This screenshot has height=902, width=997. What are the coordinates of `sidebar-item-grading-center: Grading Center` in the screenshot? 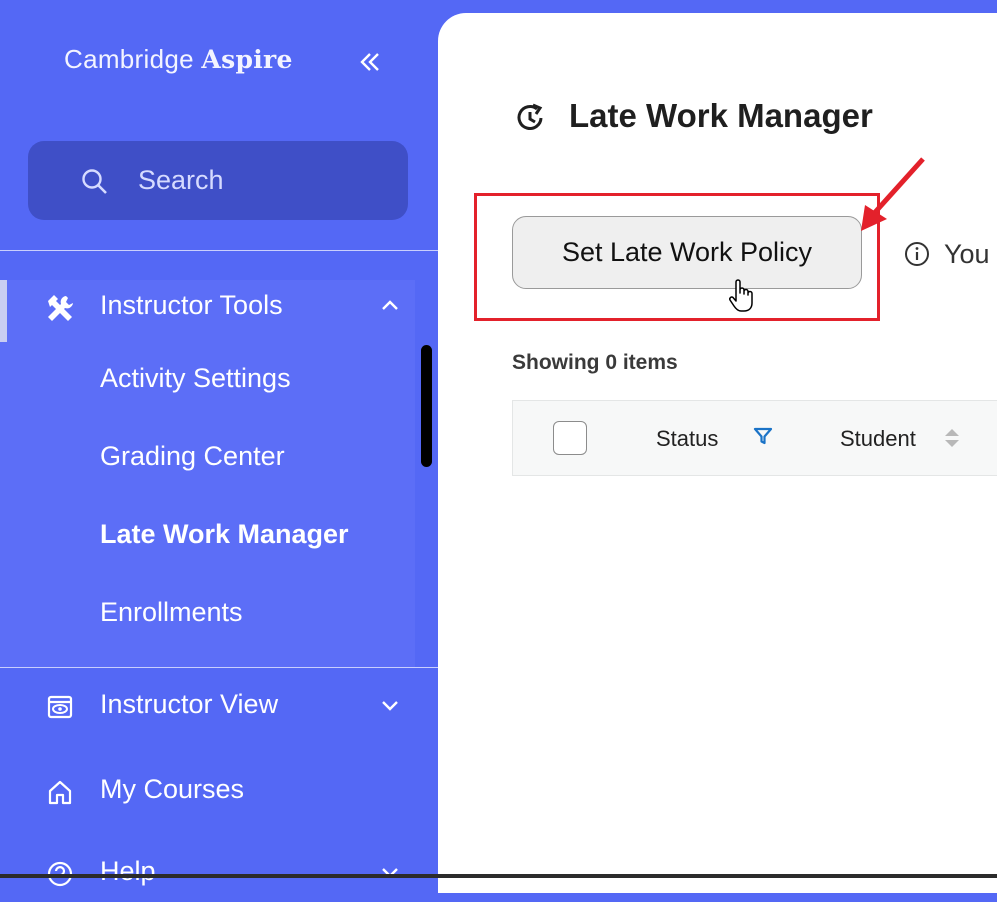 It's located at (192, 456).